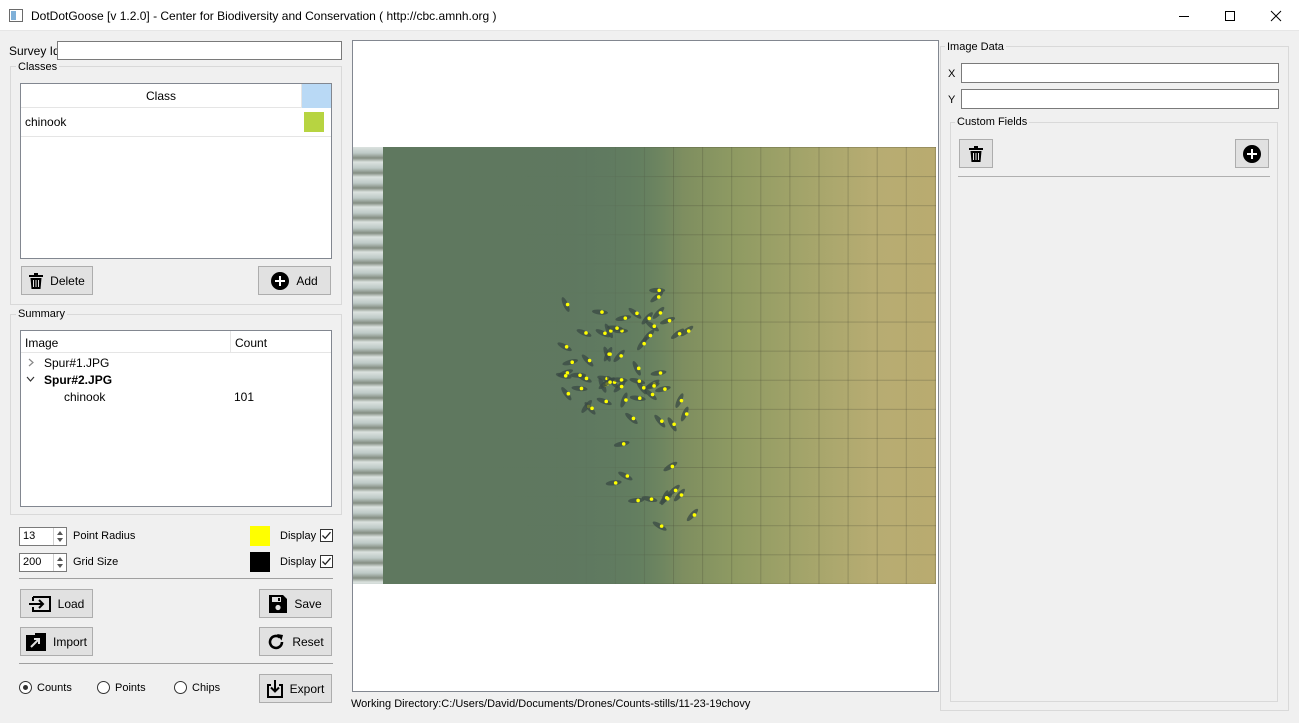 The width and height of the screenshot is (1299, 723). I want to click on minimize-button, so click(1184, 15).